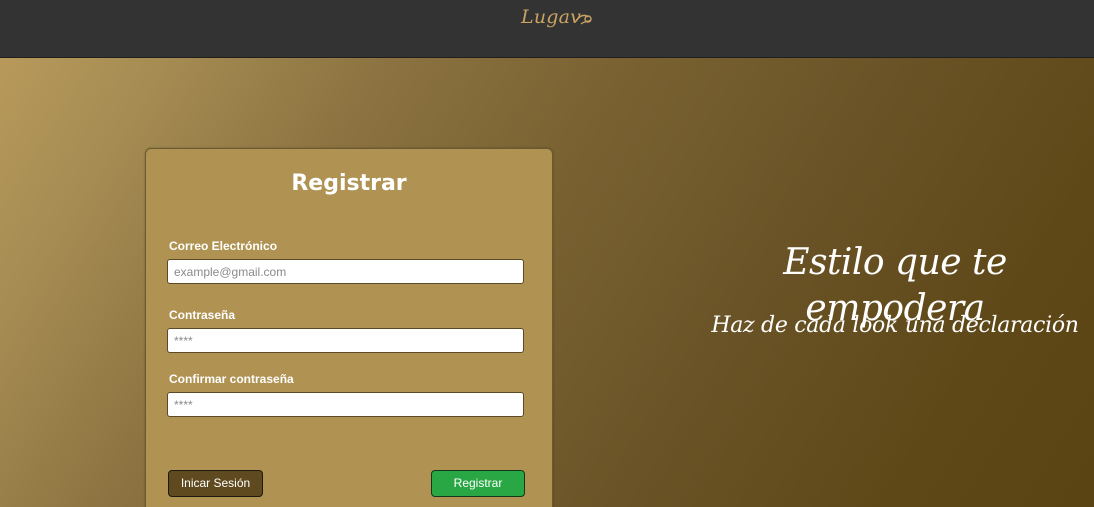 The height and width of the screenshot is (507, 1094). Describe the element at coordinates (349, 183) in the screenshot. I see `register-title: Registrar` at that location.